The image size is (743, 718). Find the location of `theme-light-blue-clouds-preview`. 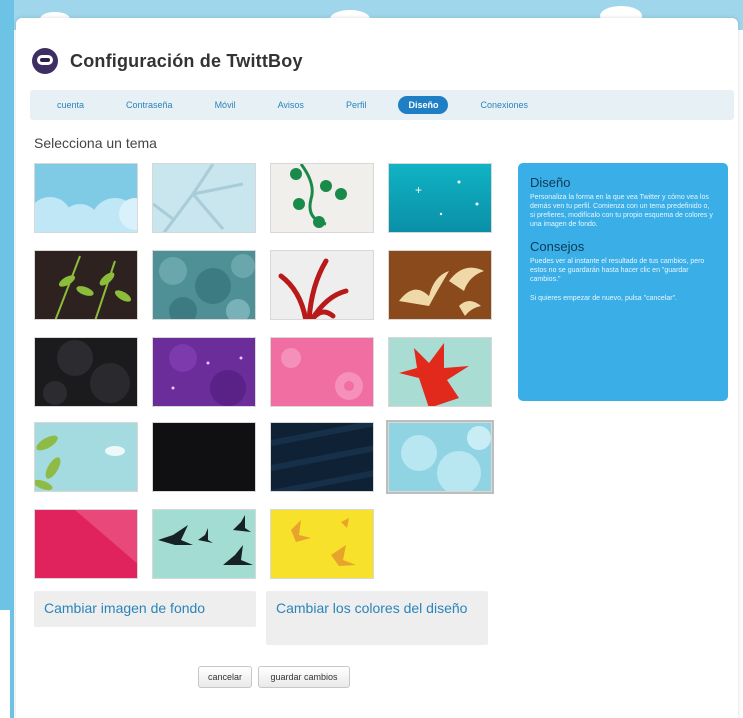

theme-light-blue-clouds-preview is located at coordinates (440, 457).